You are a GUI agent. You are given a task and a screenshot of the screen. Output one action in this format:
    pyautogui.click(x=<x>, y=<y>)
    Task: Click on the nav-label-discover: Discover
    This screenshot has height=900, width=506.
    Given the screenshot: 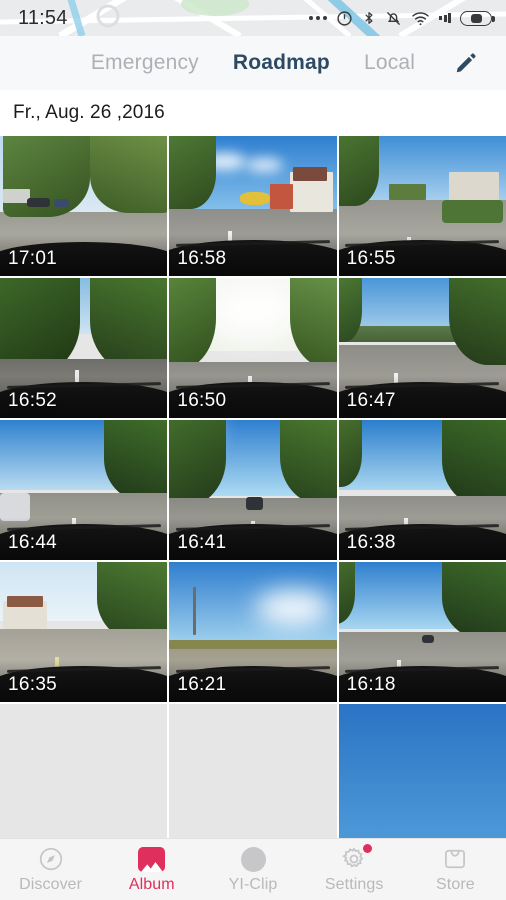 What is the action you would take?
    pyautogui.click(x=51, y=884)
    